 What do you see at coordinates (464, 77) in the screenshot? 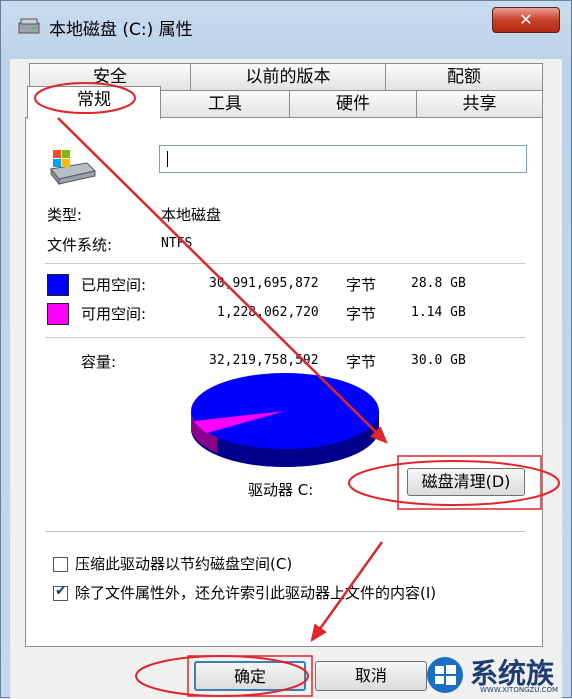
I see `tab-quota: 配额` at bounding box center [464, 77].